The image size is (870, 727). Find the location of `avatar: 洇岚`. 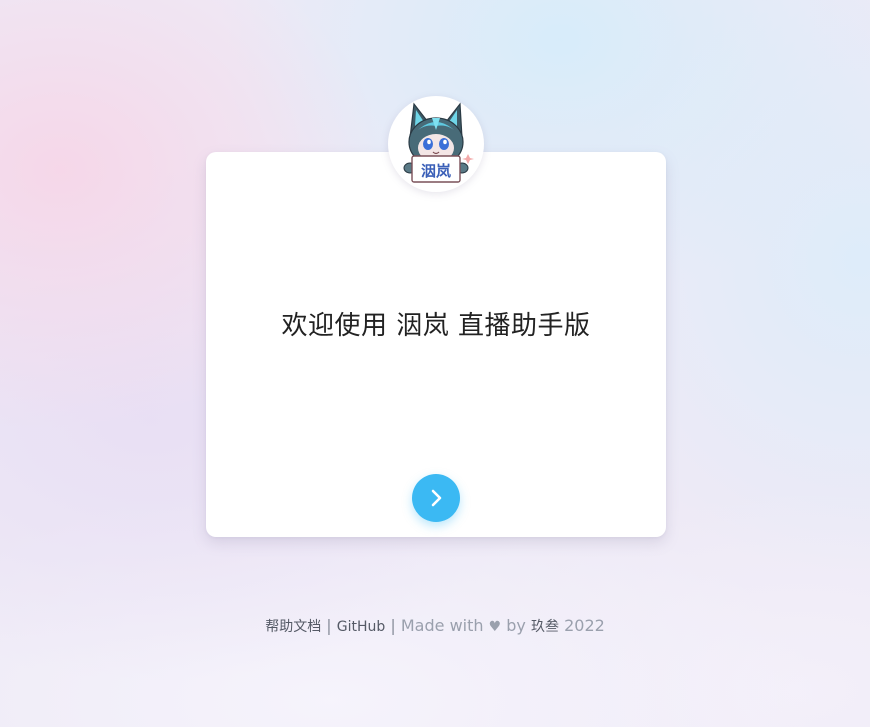

avatar: 洇岚 is located at coordinates (436, 144).